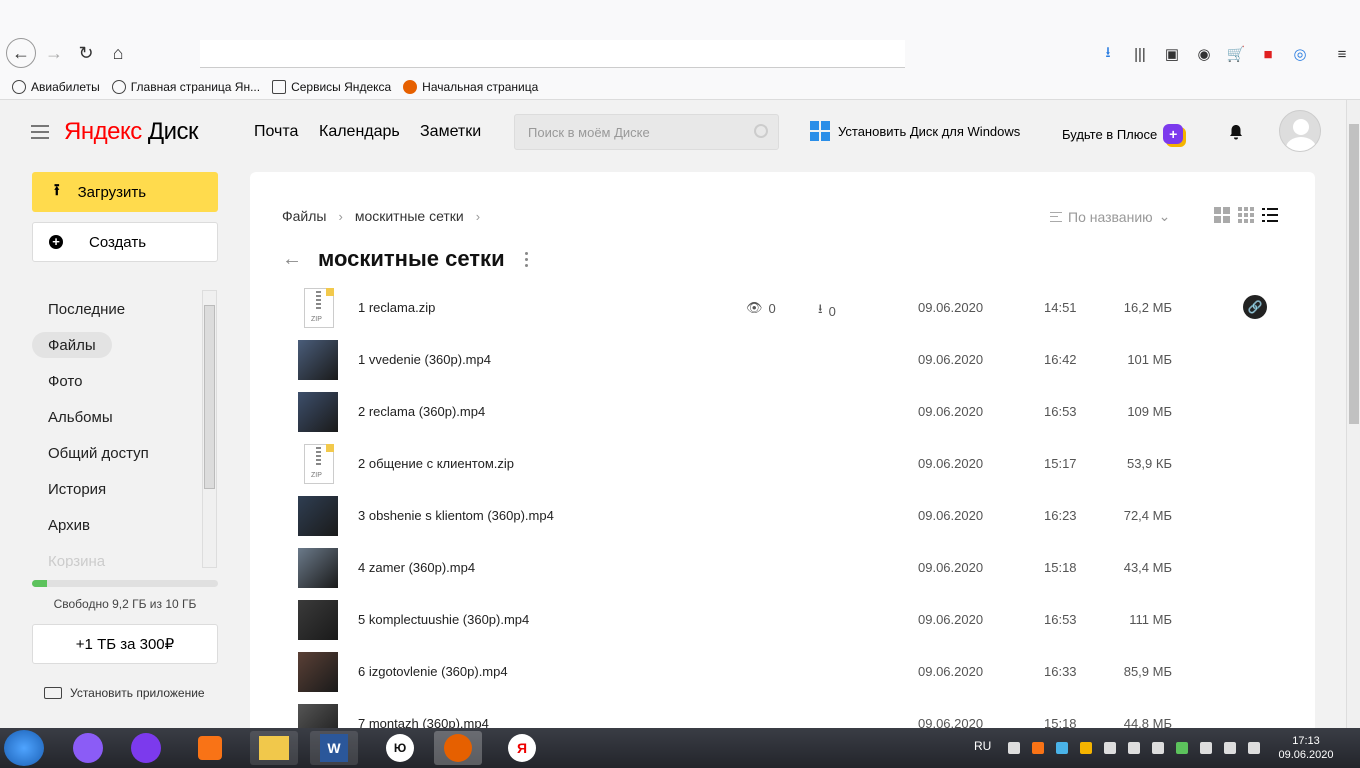 This screenshot has width=1360, height=768. What do you see at coordinates (782, 308) in the screenshot?
I see `table-row: 1 reclama.zip 👁0 ⭳0 09.06.2020 14:51 16,2 МБ 🔗` at bounding box center [782, 308].